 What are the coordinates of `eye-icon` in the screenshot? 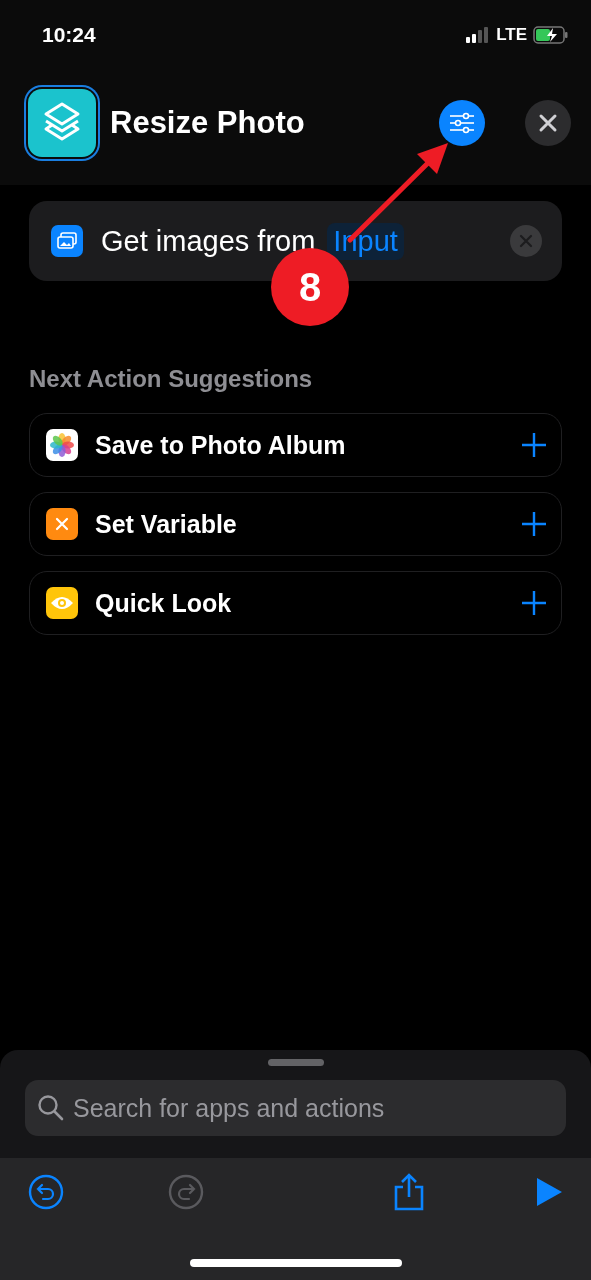 It's located at (62, 603).